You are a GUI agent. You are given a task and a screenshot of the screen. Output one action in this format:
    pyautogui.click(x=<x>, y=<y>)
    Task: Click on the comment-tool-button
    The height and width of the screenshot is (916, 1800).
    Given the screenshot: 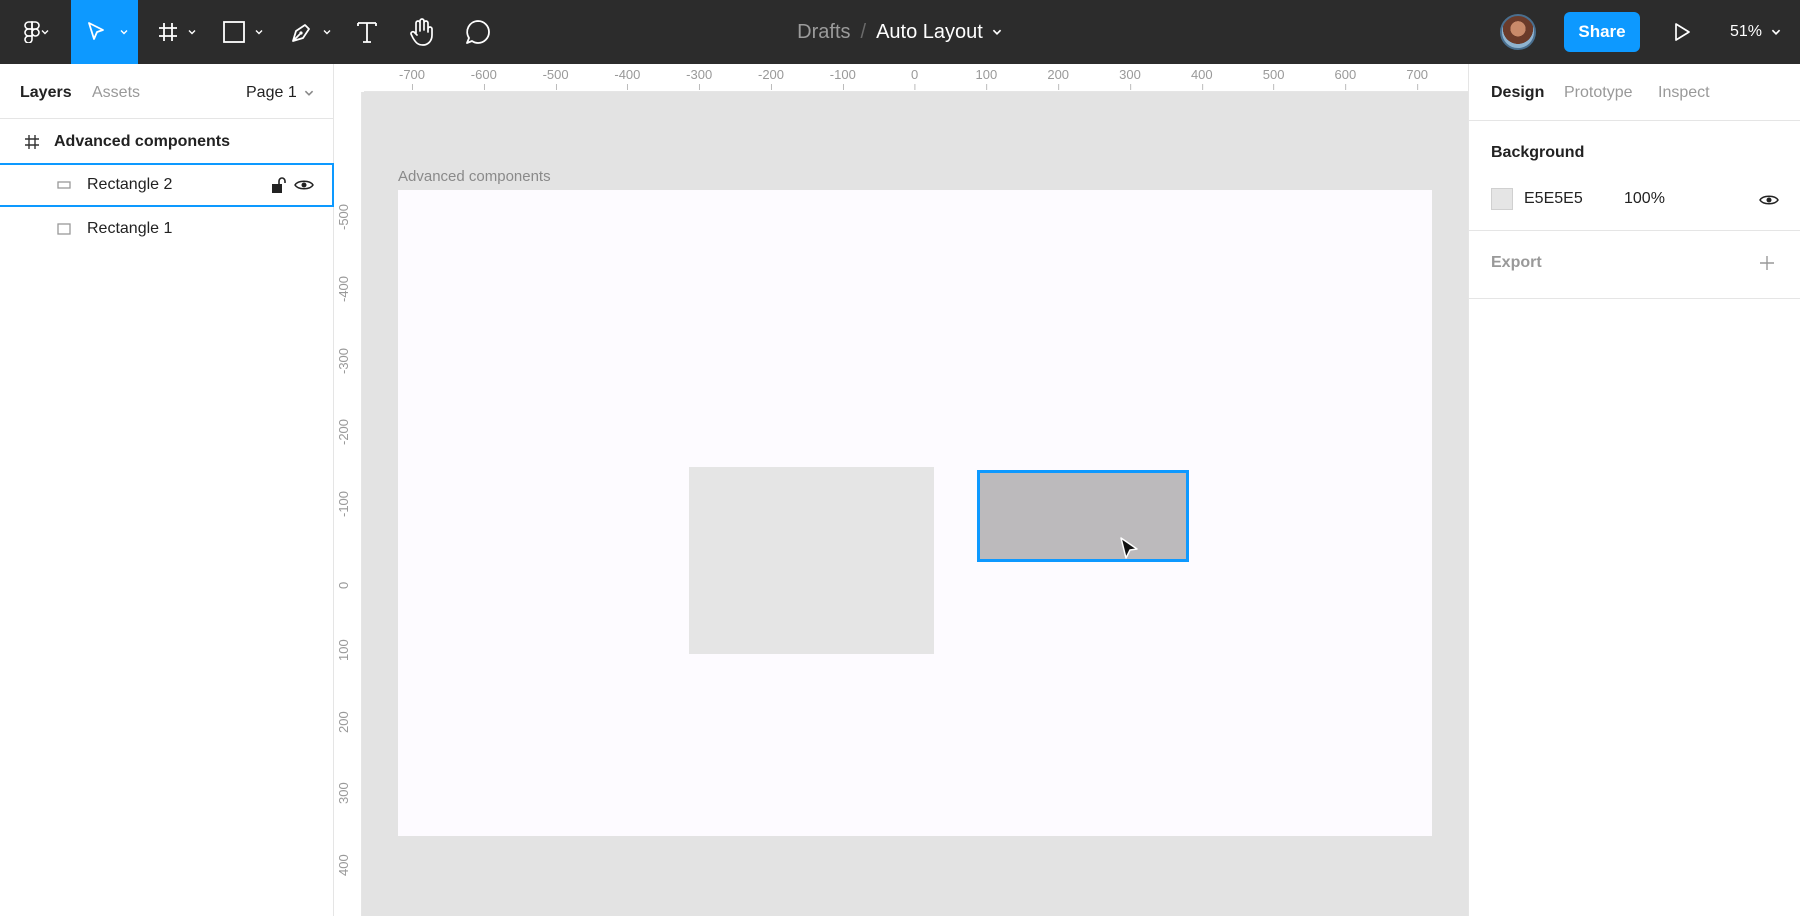 What is the action you would take?
    pyautogui.click(x=478, y=32)
    